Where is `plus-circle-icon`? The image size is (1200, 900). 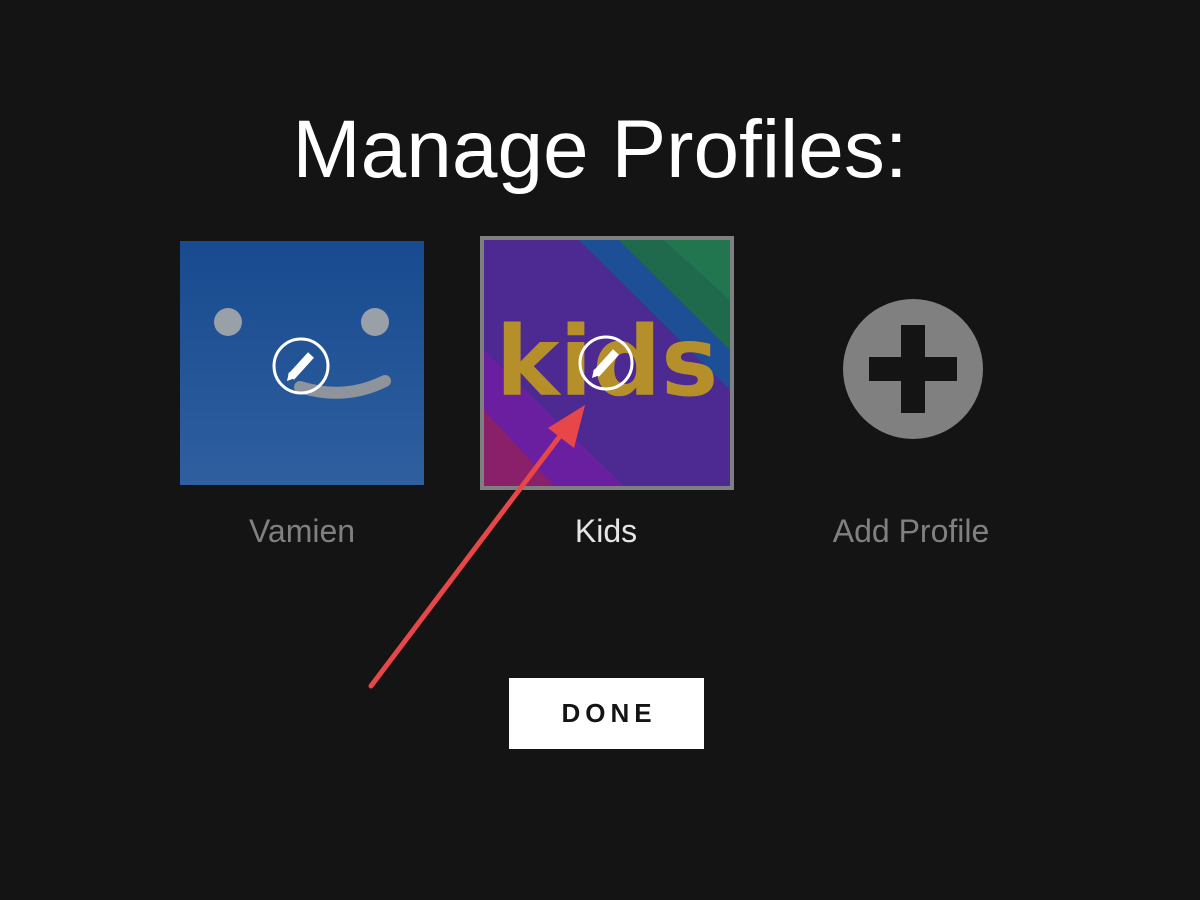 plus-circle-icon is located at coordinates (913, 369).